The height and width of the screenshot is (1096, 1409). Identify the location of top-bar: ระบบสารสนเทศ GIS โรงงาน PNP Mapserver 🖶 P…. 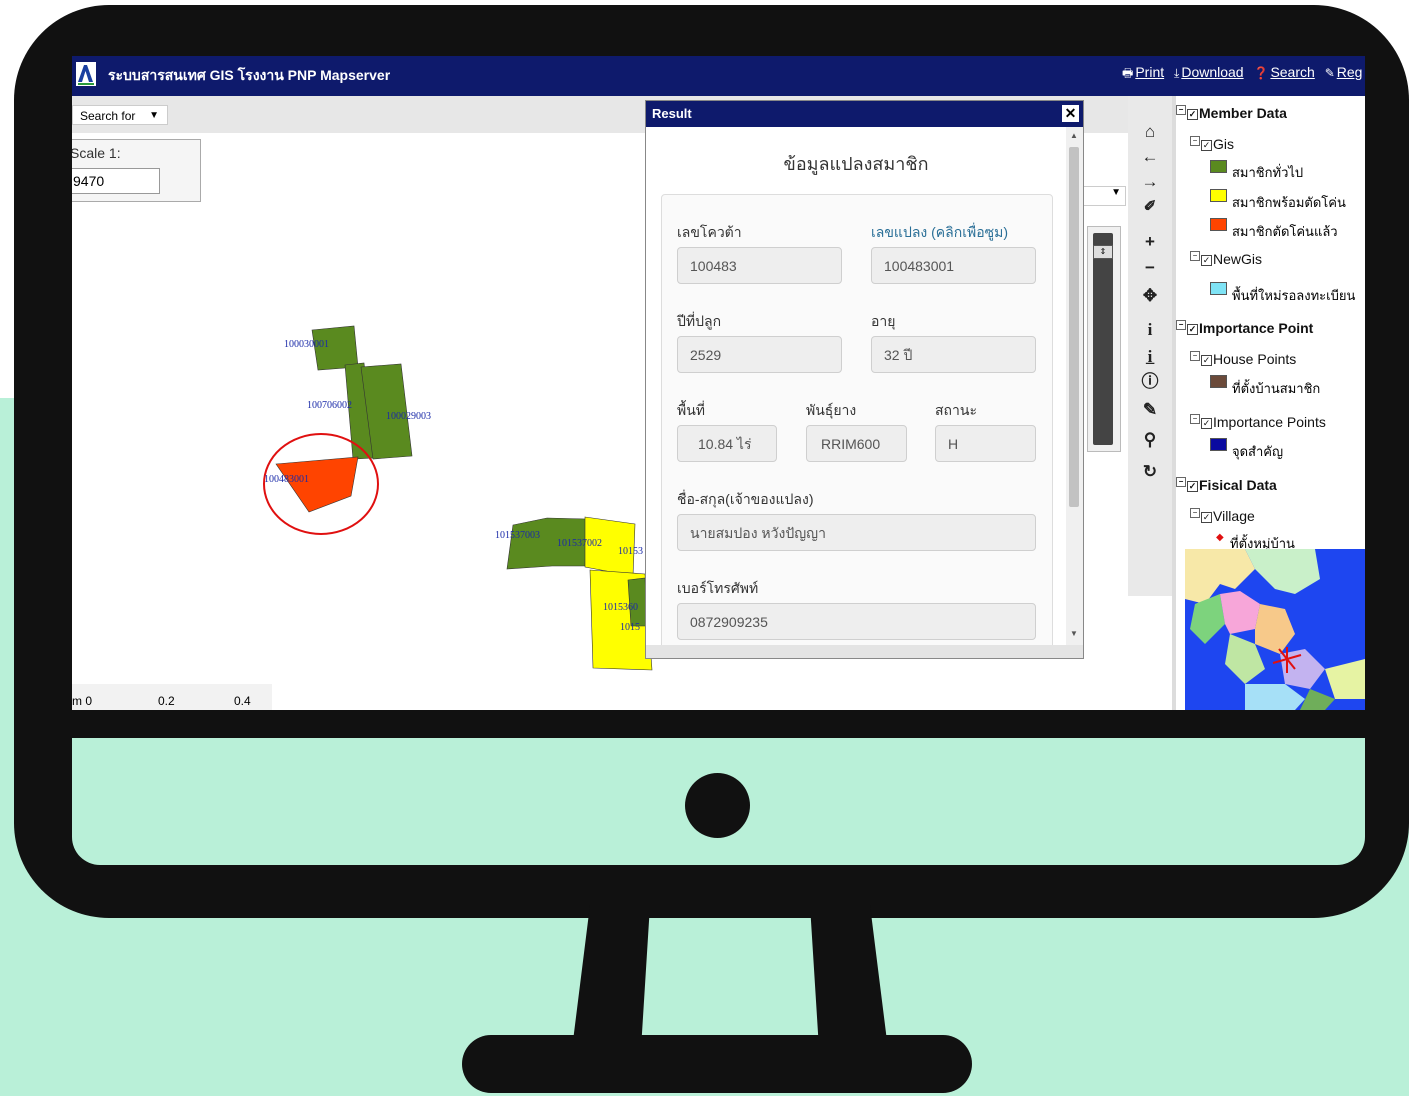
(718, 76).